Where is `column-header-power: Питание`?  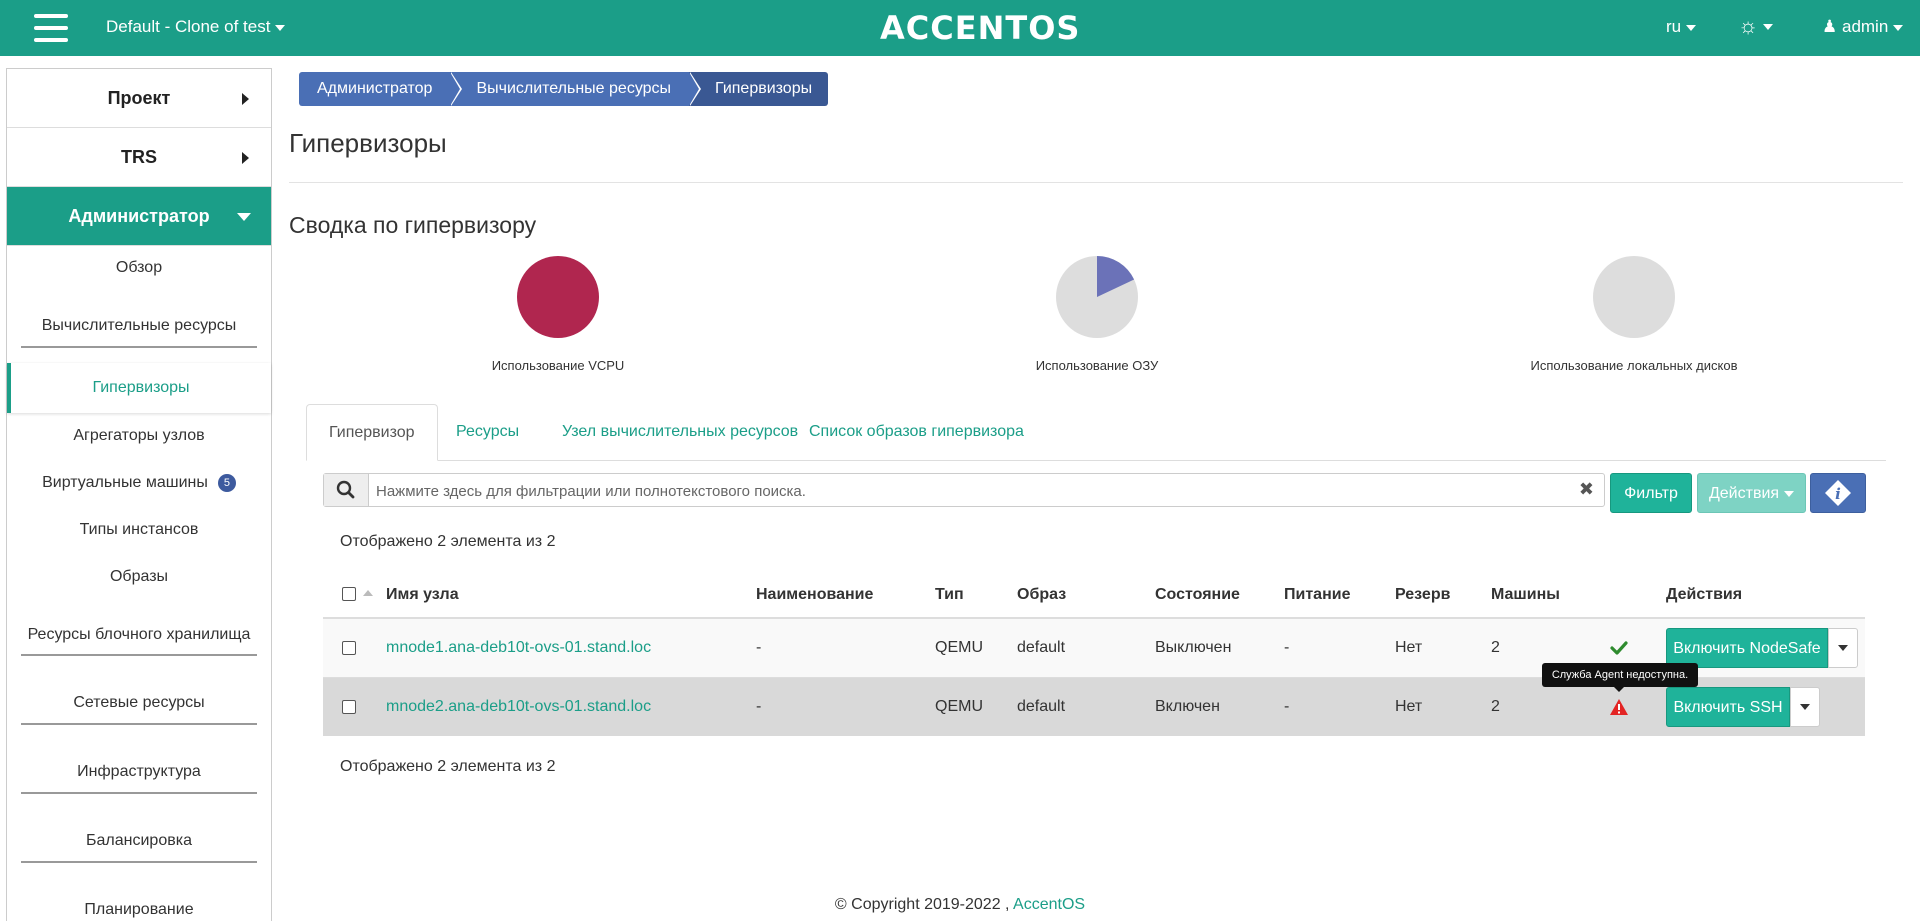
column-header-power: Питание is located at coordinates (1317, 595).